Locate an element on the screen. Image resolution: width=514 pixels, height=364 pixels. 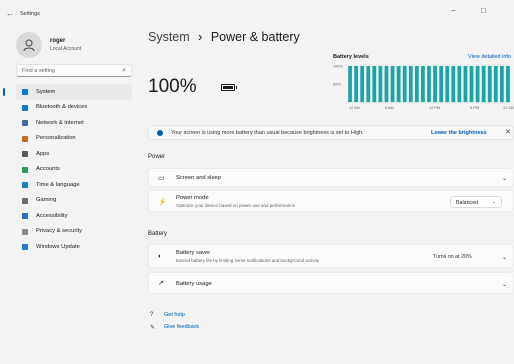
lower-brightness-button: Lower the brightness is located at coordinates (459, 133).